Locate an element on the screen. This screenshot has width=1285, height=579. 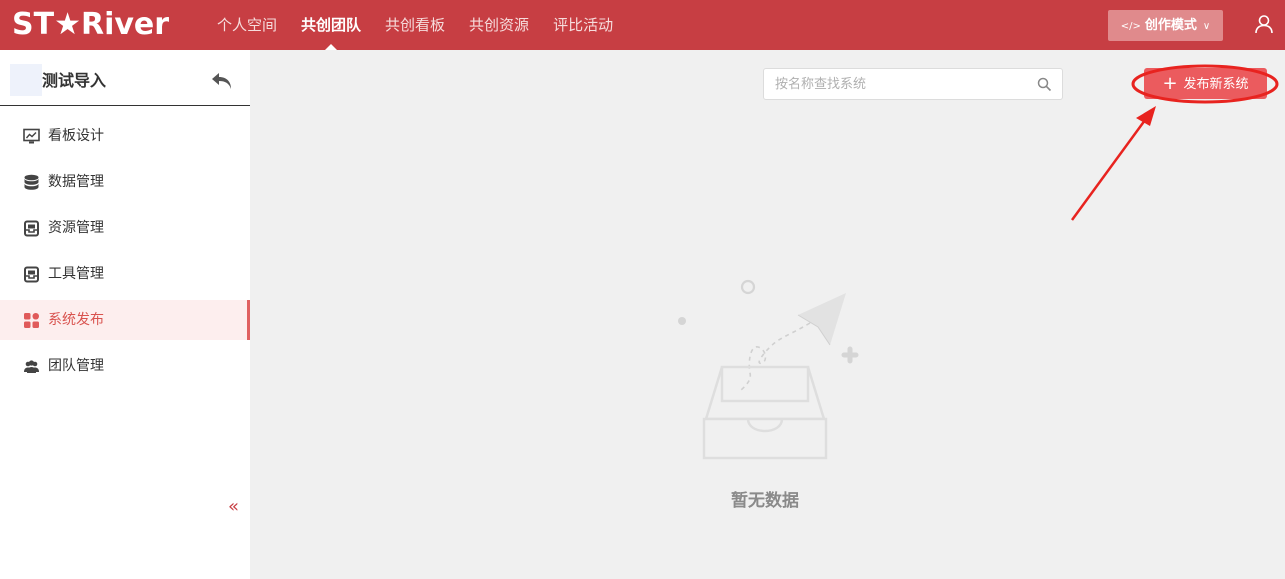
search-icon is located at coordinates (1044, 84).